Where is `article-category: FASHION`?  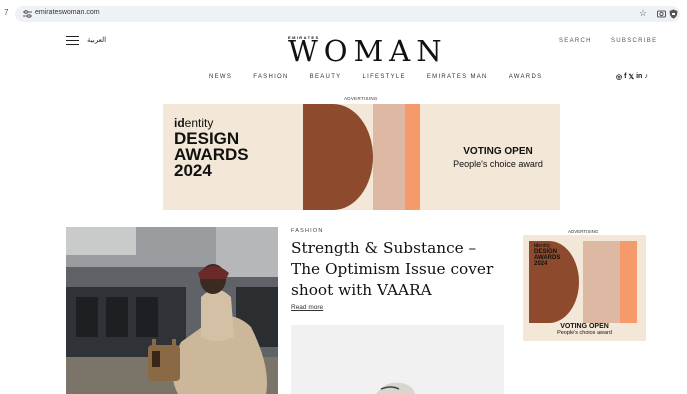 article-category: FASHION is located at coordinates (307, 231).